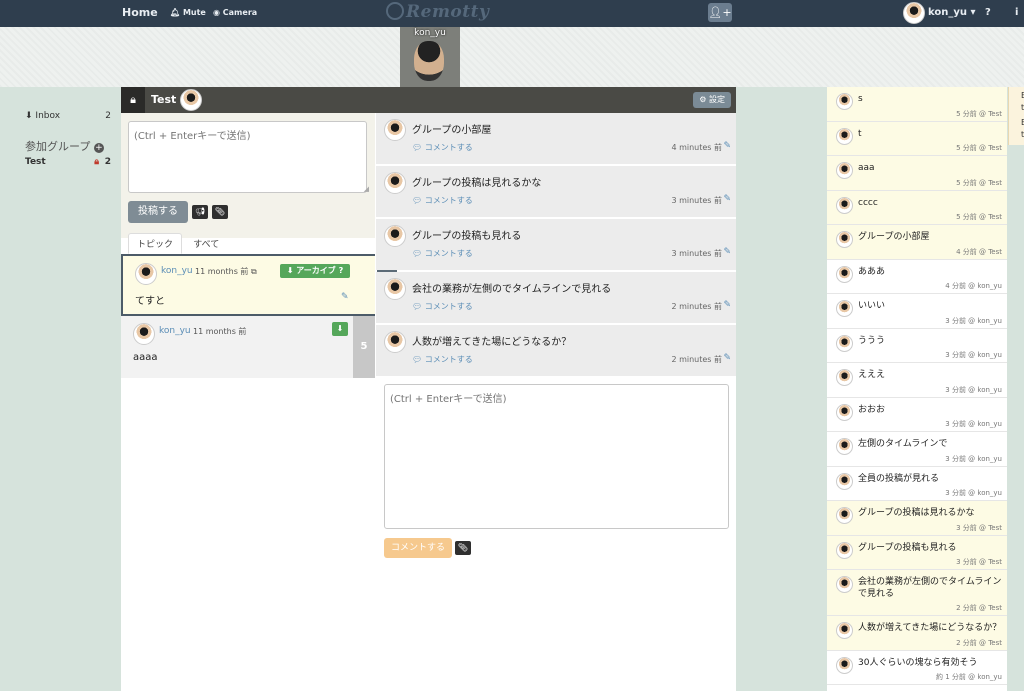  What do you see at coordinates (917, 173) in the screenshot?
I see `timeline-item: aaa 5 分前 @ Test` at bounding box center [917, 173].